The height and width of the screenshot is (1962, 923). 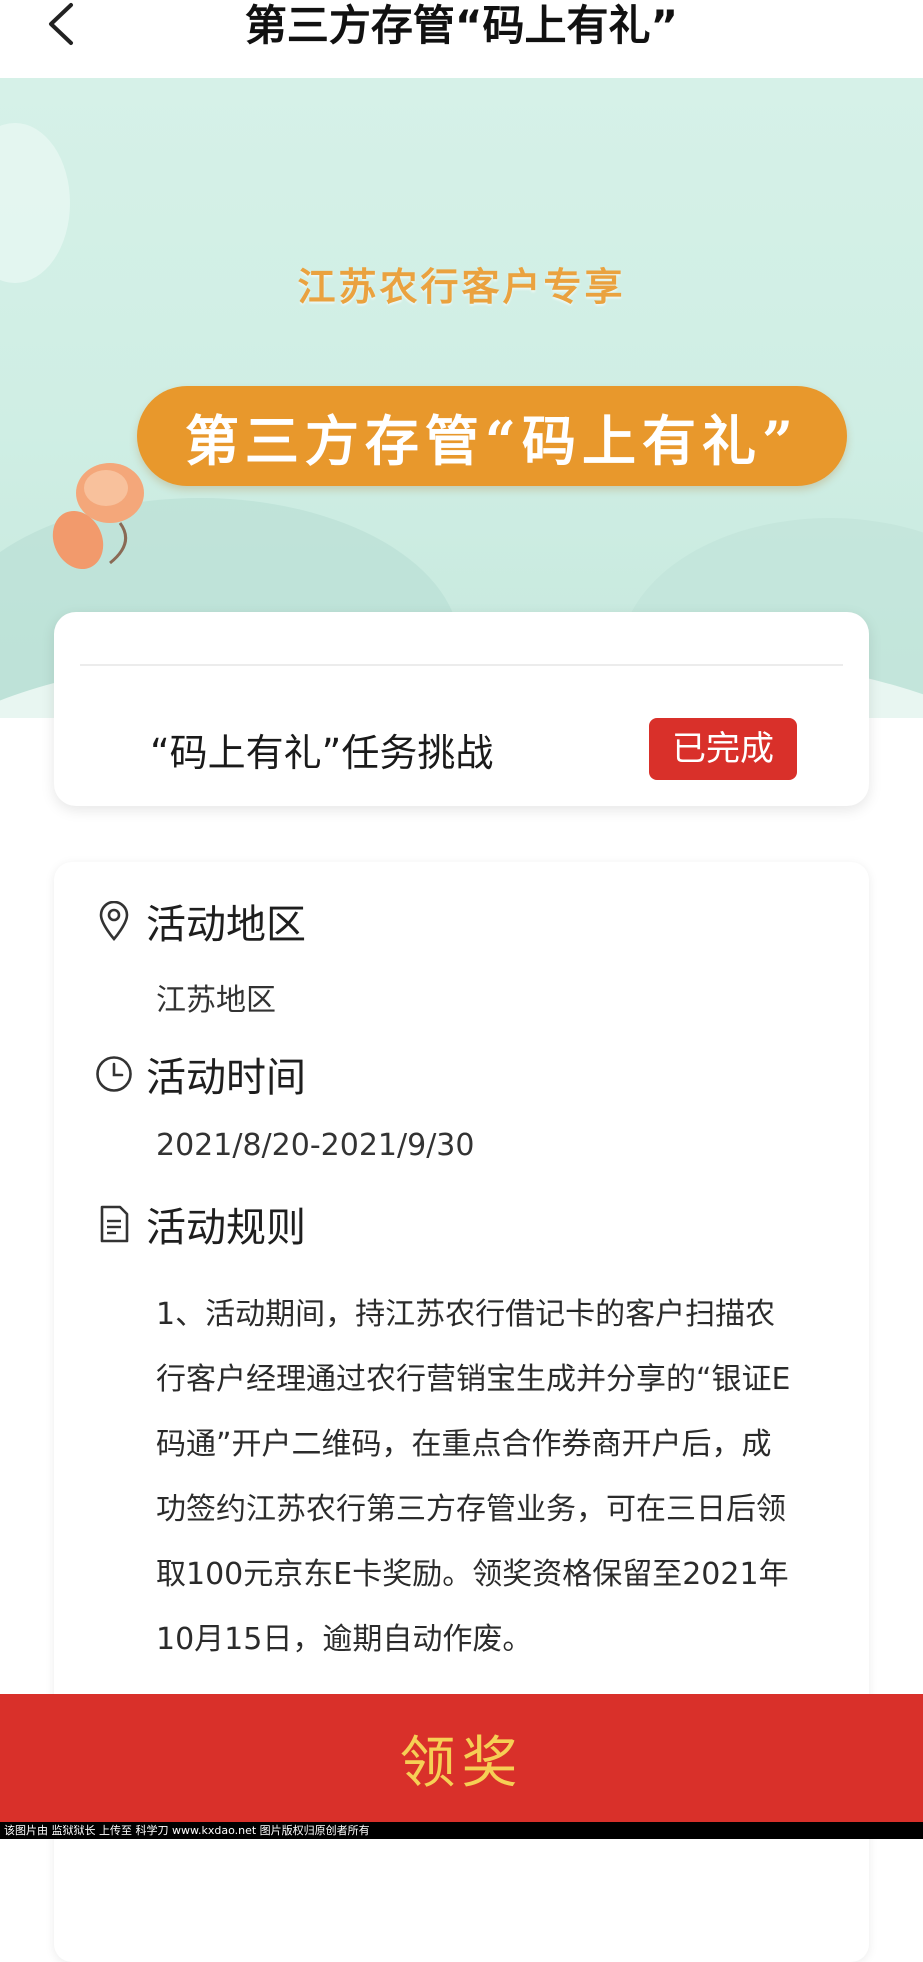 I want to click on hero-title-banner: 第三方存管“码上有礼”, so click(x=492, y=436).